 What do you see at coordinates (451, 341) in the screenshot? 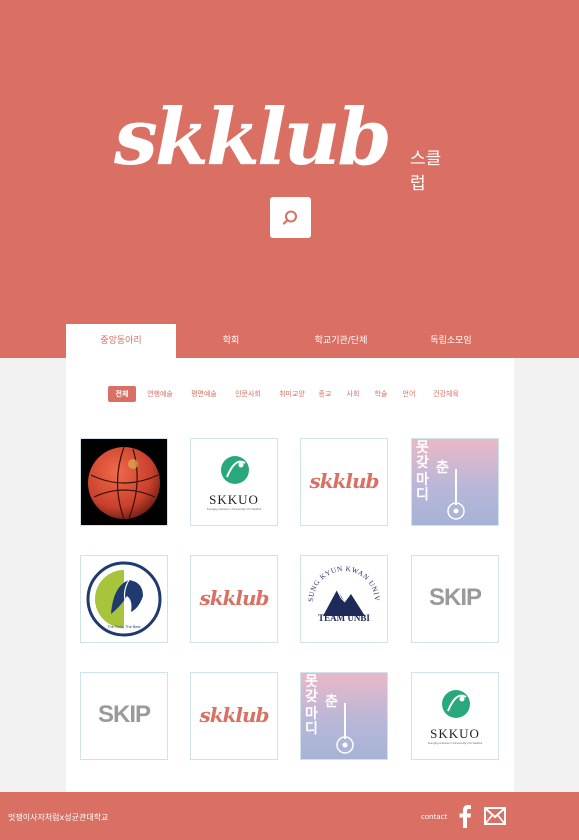
I see `tab-independent-groups: 독립소모임` at bounding box center [451, 341].